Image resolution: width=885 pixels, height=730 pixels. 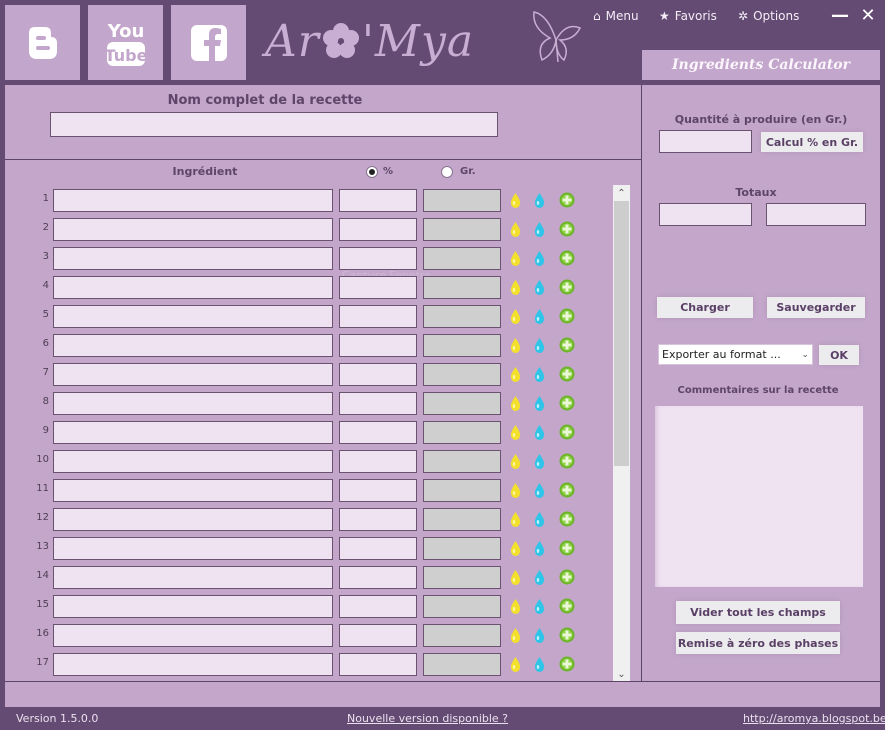 What do you see at coordinates (447, 172) in the screenshot?
I see `unit-grams-radio` at bounding box center [447, 172].